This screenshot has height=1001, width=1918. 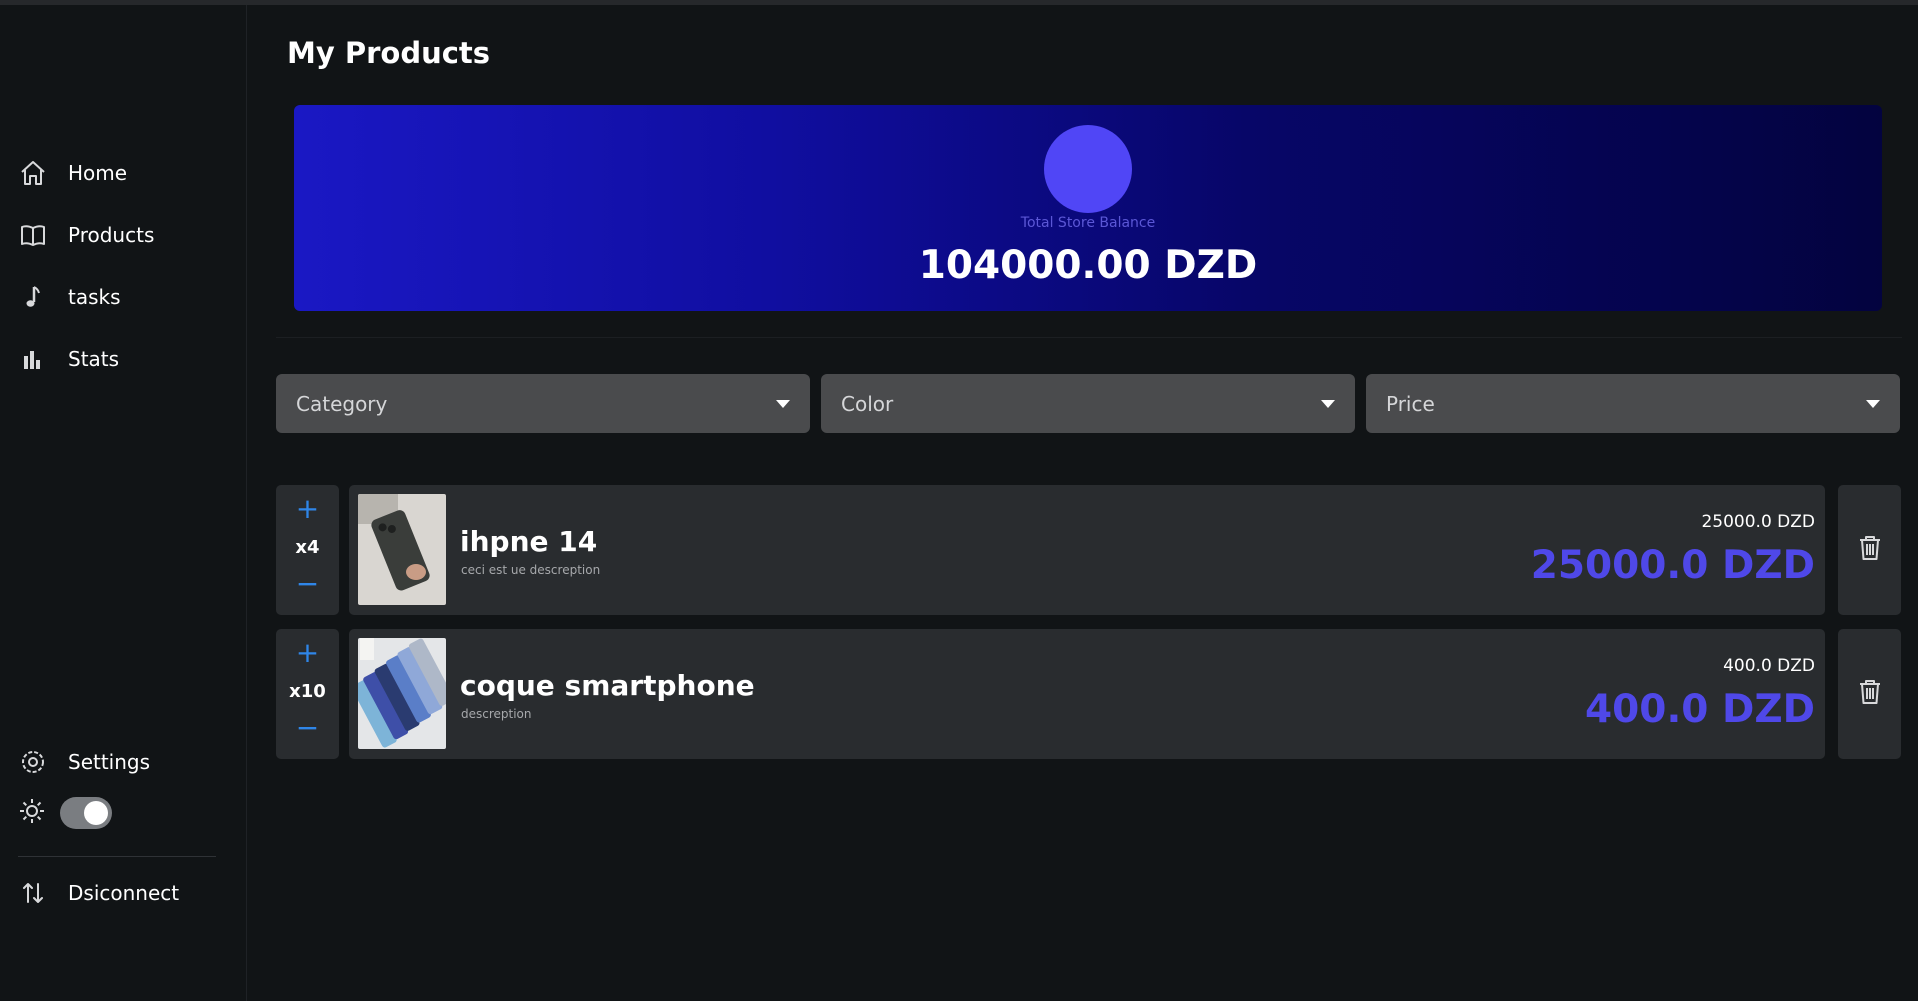 I want to click on disconnect-label: Dsiconnect, so click(x=124, y=893).